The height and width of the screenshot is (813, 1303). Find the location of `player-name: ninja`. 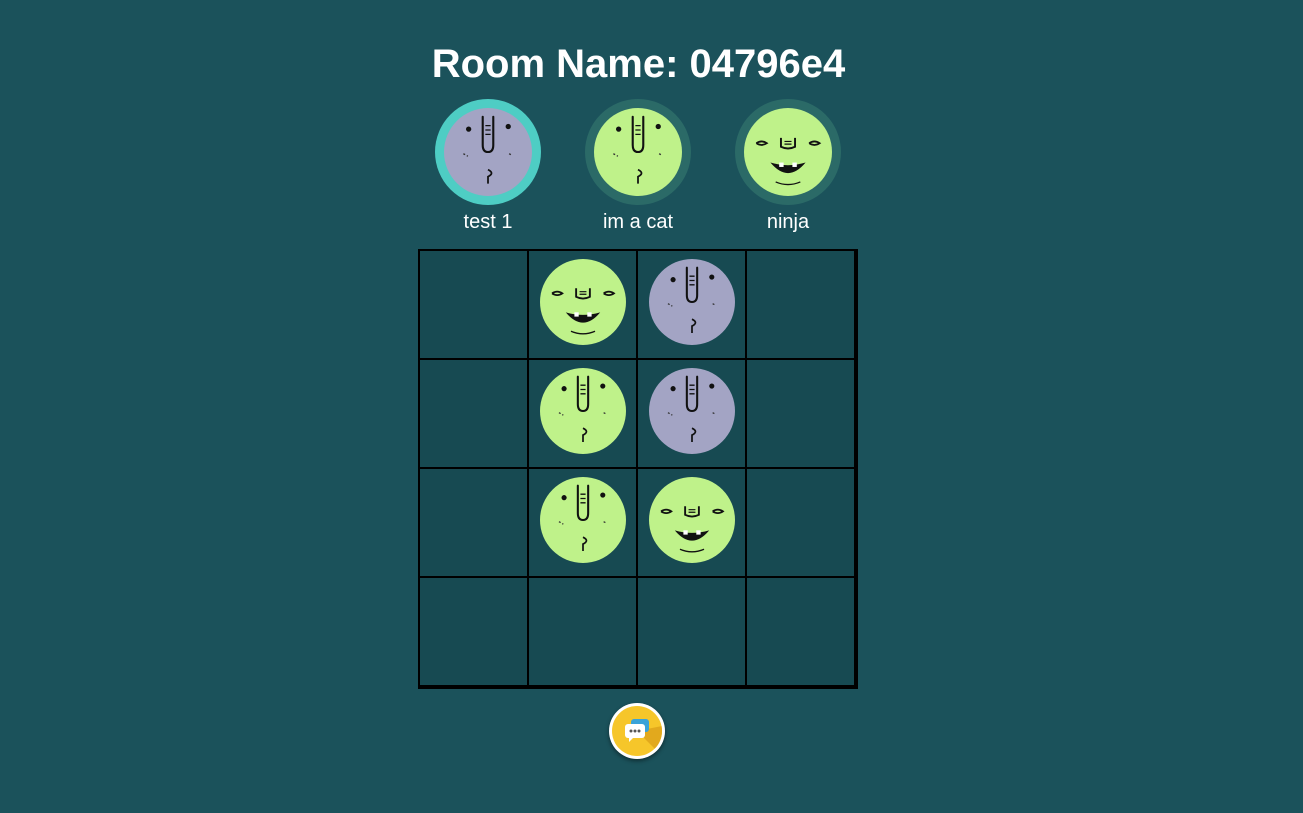

player-name: ninja is located at coordinates (788, 222).